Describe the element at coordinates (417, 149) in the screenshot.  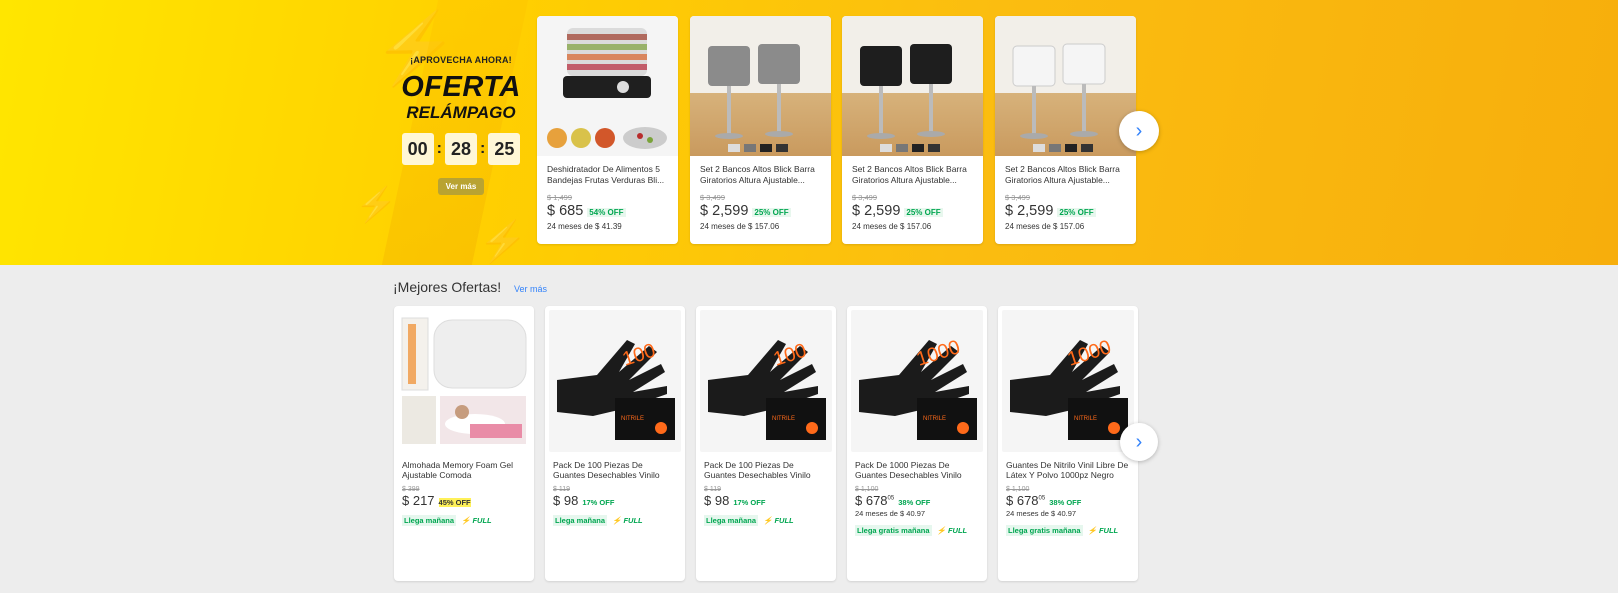
I see `timer-hours: 00` at that location.